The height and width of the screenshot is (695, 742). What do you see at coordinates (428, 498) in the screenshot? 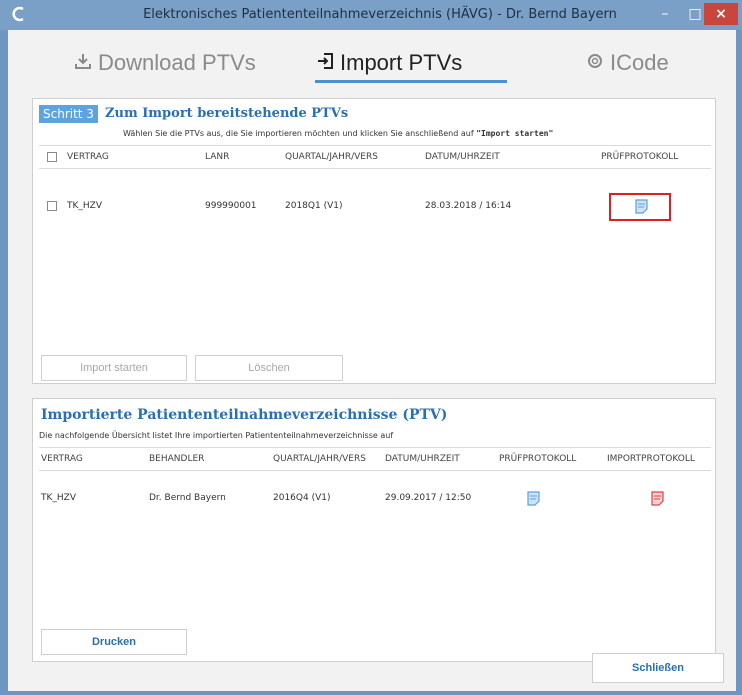
I see `cell-datum: 29.09.2017 / 12:50` at bounding box center [428, 498].